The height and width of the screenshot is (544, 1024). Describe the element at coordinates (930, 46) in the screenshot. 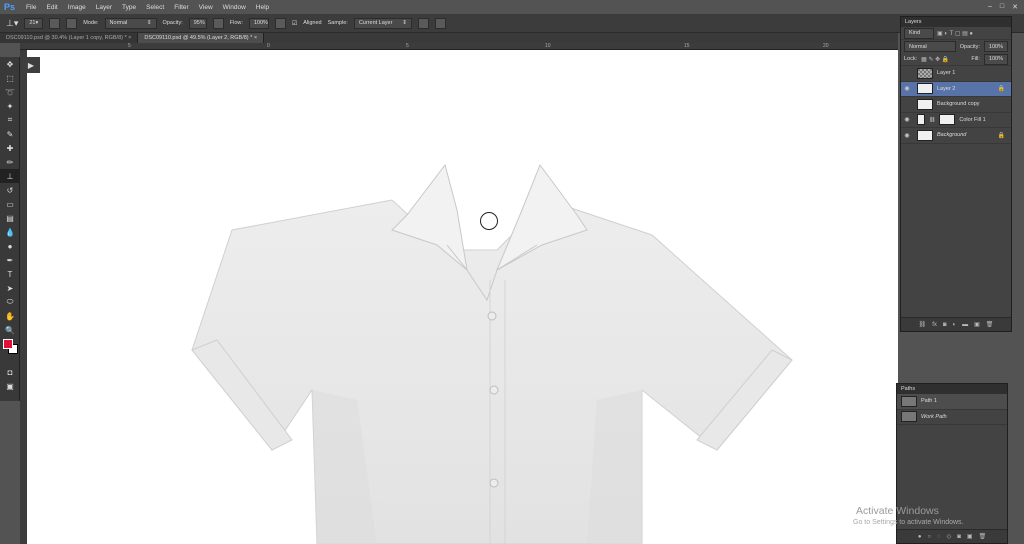

I see `blend-mode-dropdown: Normal` at that location.